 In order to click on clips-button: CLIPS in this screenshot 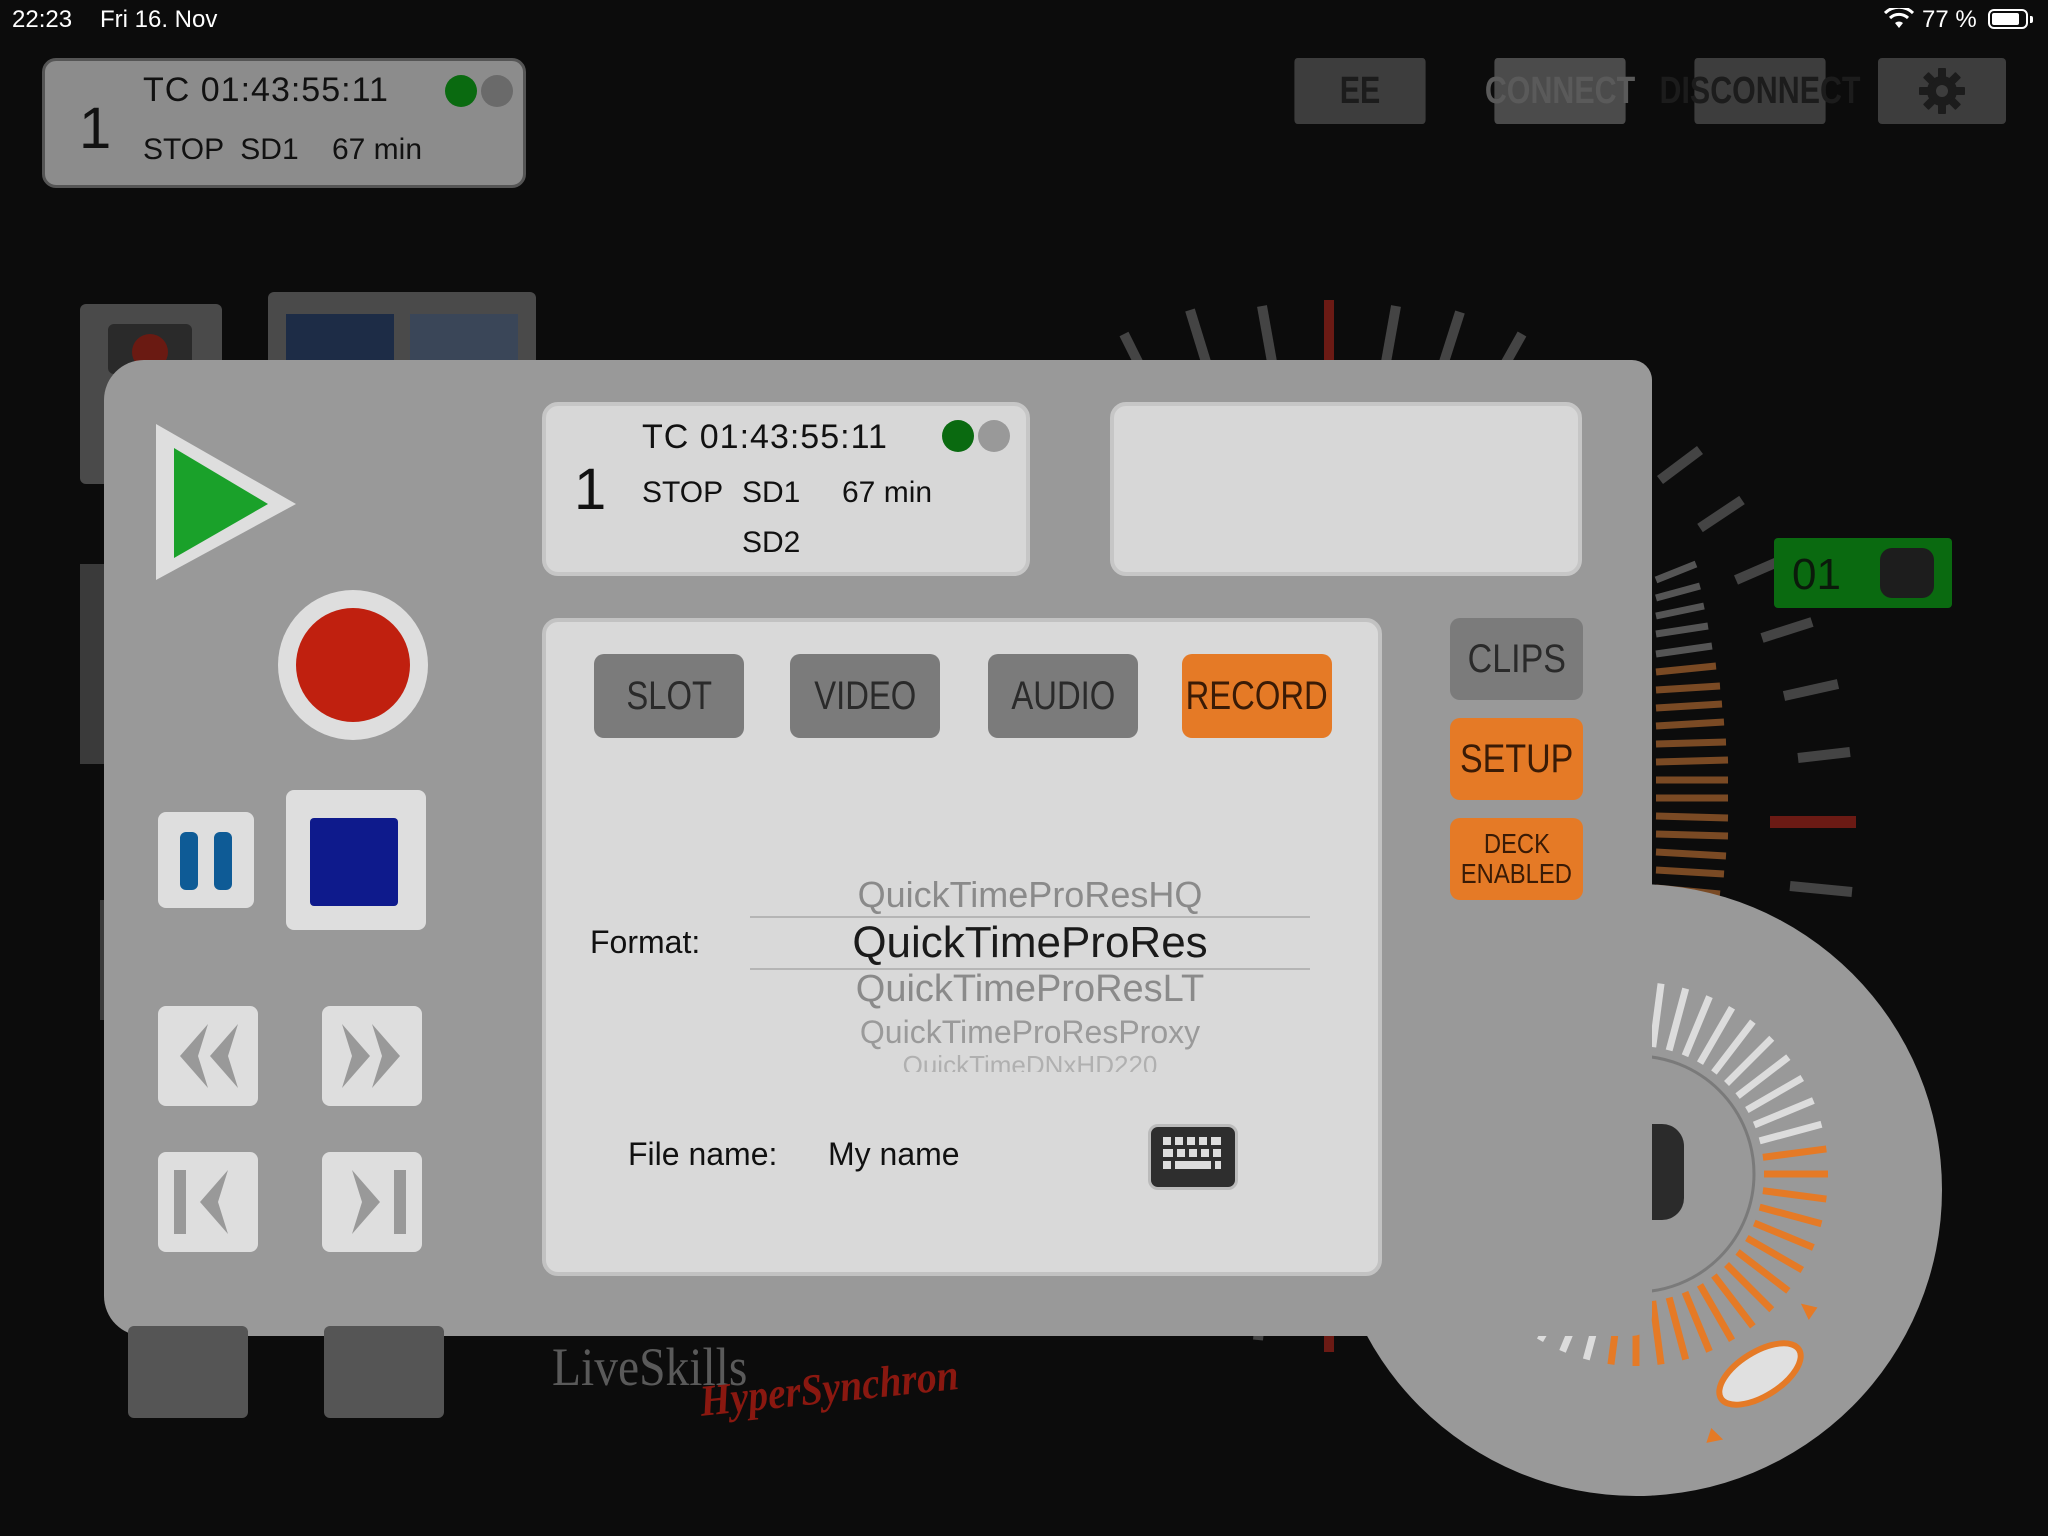, I will do `click(1516, 659)`.